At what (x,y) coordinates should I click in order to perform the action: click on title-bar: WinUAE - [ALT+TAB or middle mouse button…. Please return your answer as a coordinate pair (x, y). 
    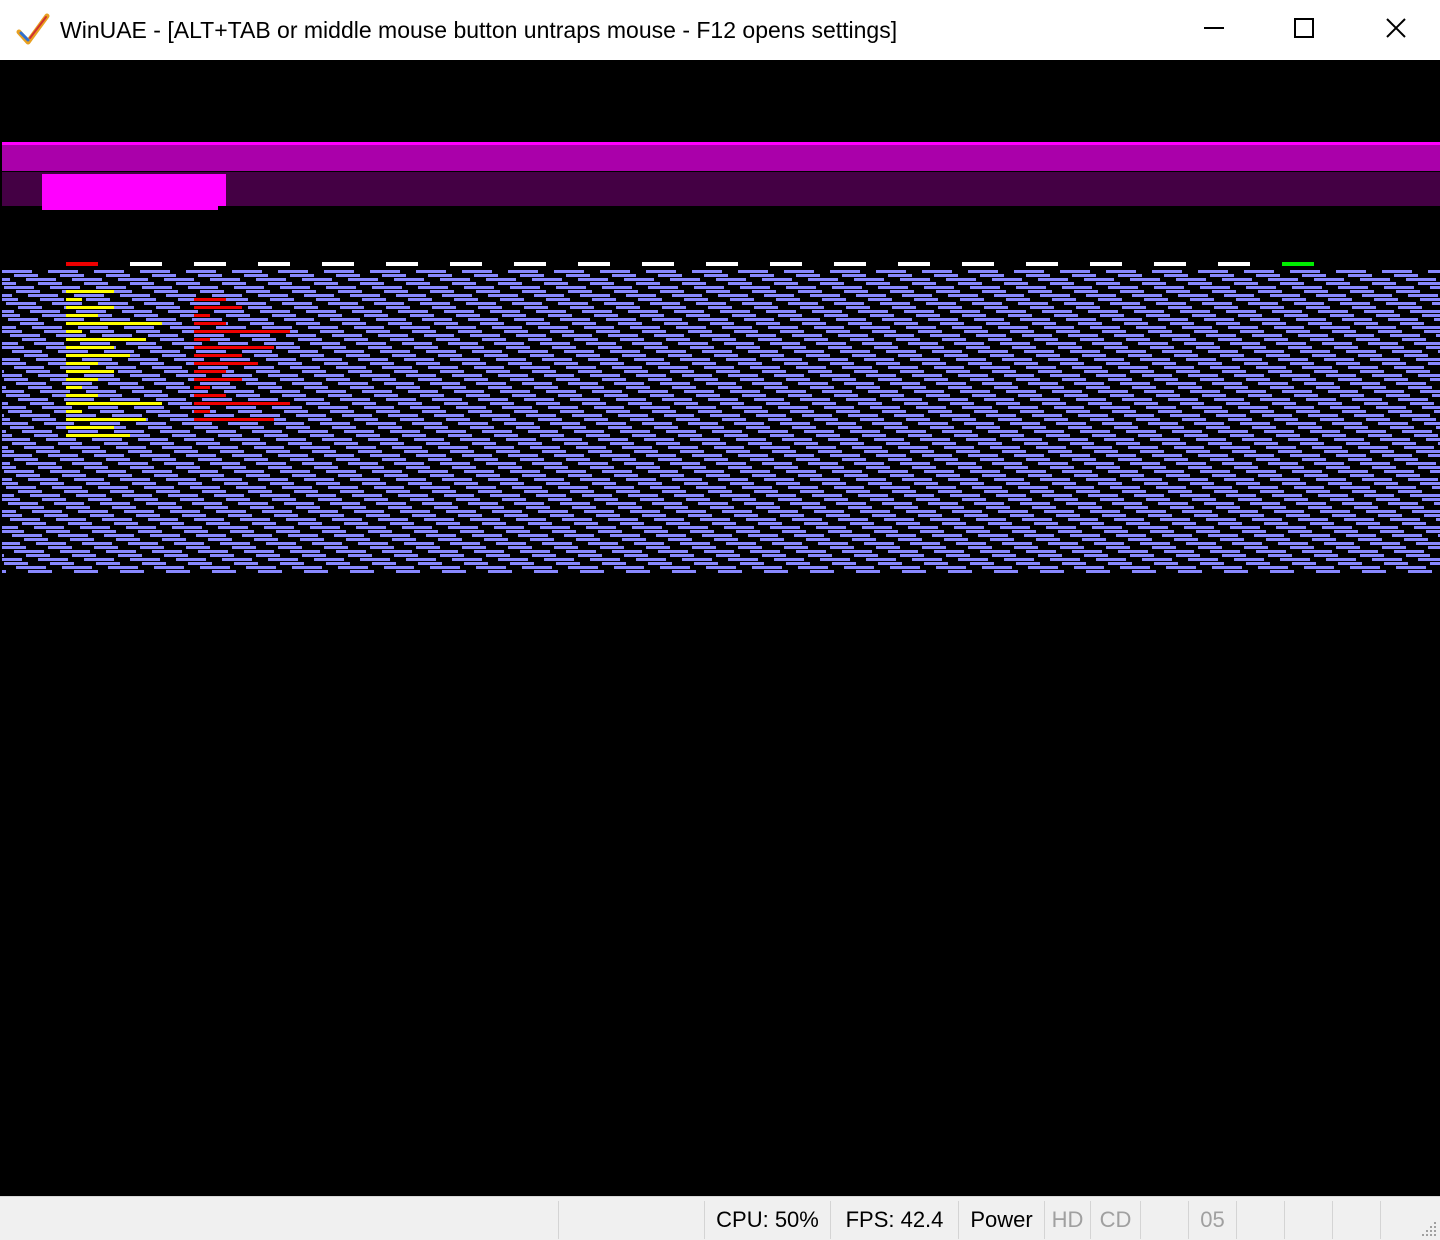
    Looking at the image, I should click on (720, 30).